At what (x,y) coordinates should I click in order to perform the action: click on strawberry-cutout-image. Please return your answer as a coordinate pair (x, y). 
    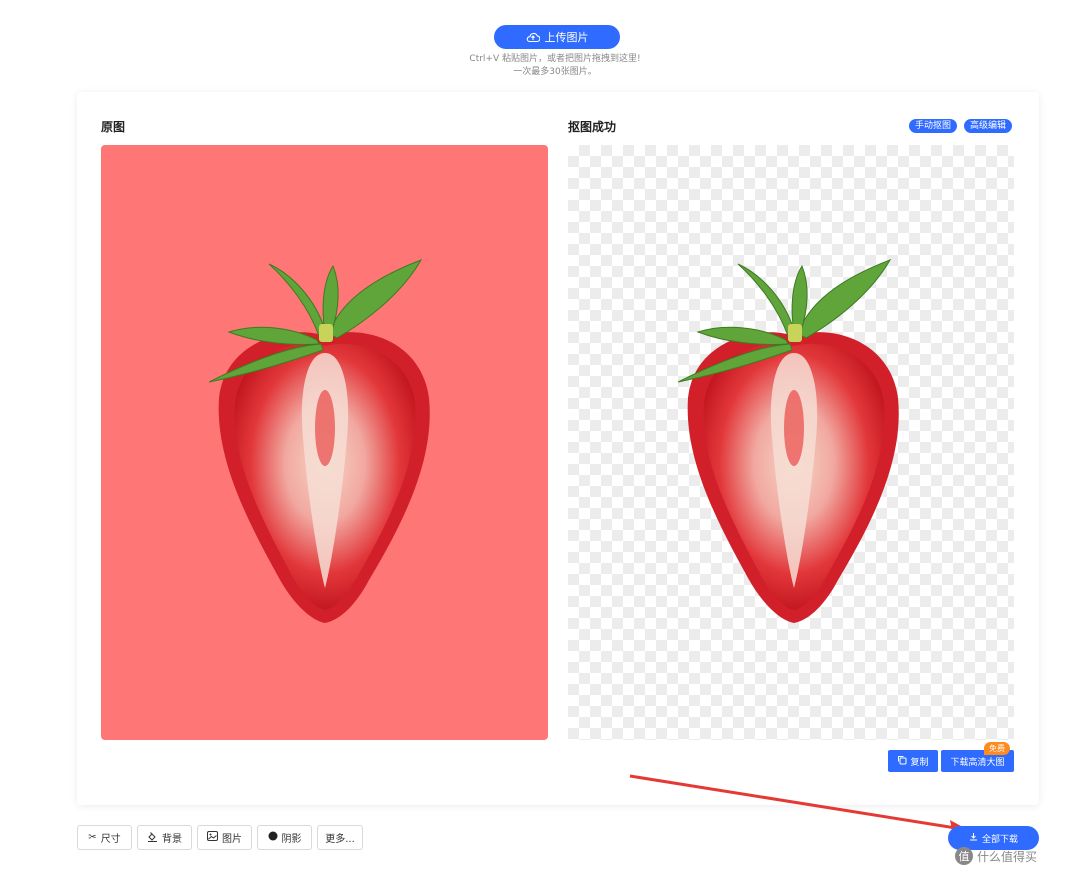
    Looking at the image, I should click on (788, 441).